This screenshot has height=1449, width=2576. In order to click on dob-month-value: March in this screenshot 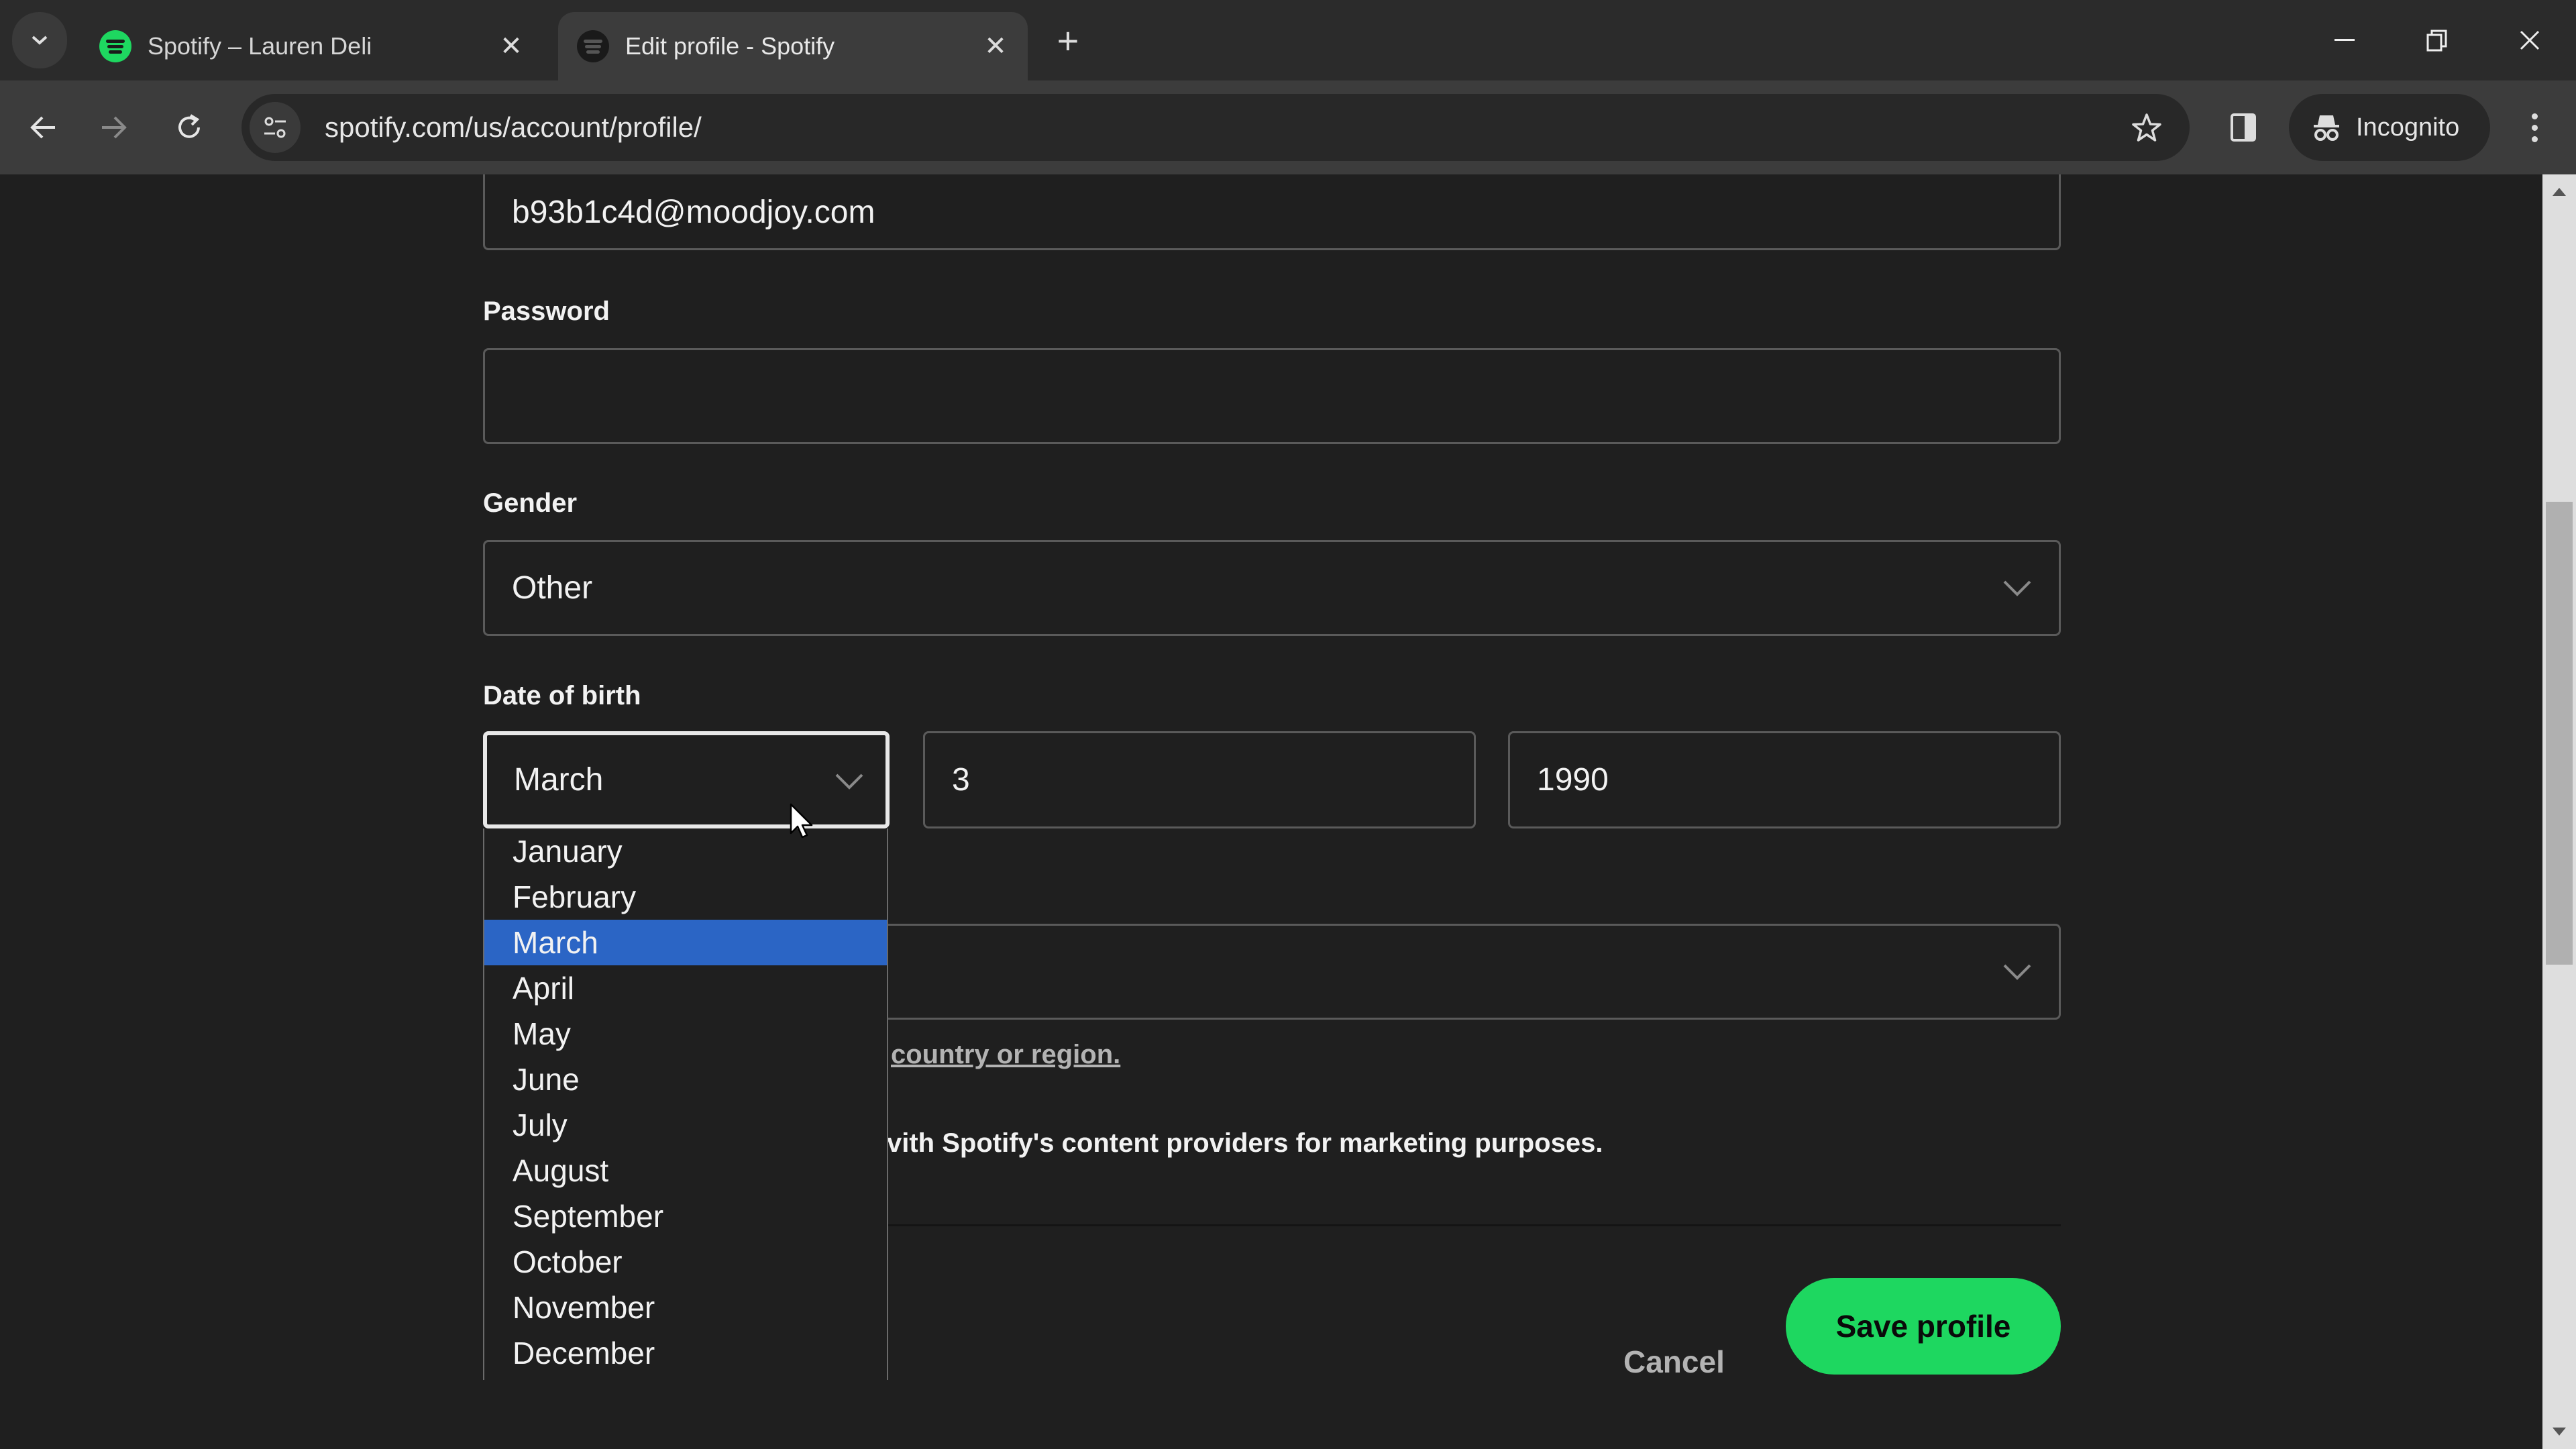, I will do `click(559, 780)`.